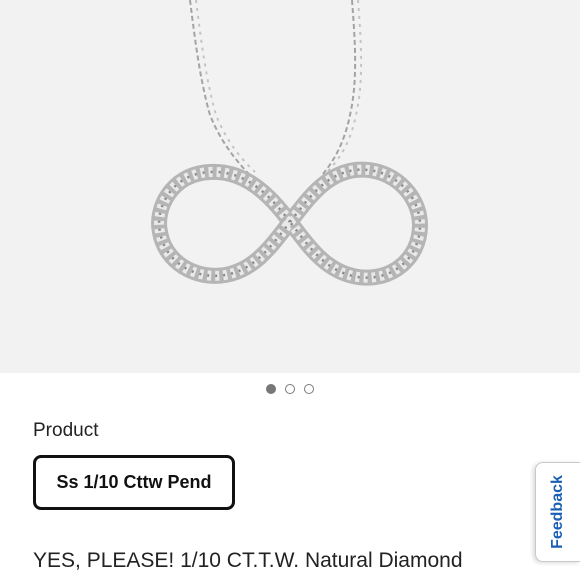 This screenshot has height=580, width=580. I want to click on product-option-label: Product, so click(66, 430).